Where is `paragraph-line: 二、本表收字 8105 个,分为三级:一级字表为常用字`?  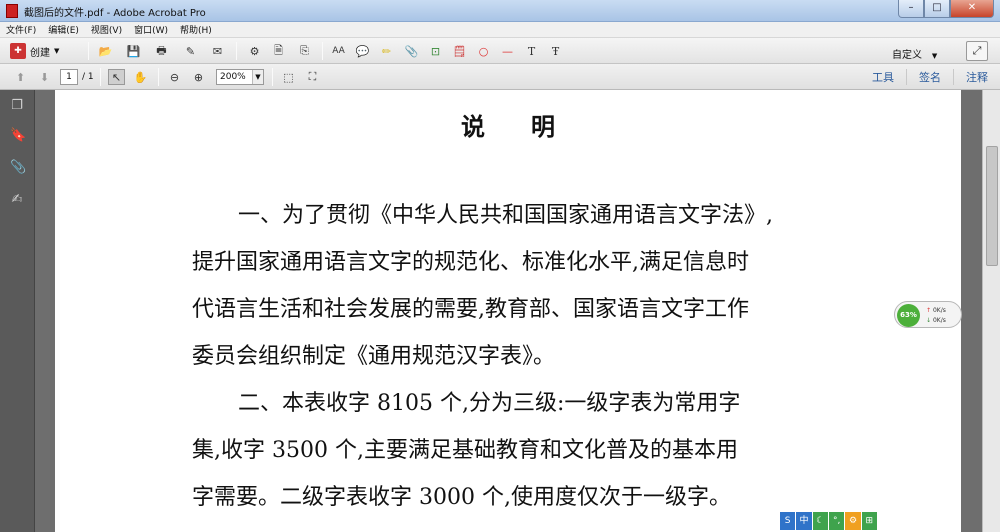
paragraph-line: 二、本表收字 8105 个,分为三级:一级字表为常用字 is located at coordinates (489, 403).